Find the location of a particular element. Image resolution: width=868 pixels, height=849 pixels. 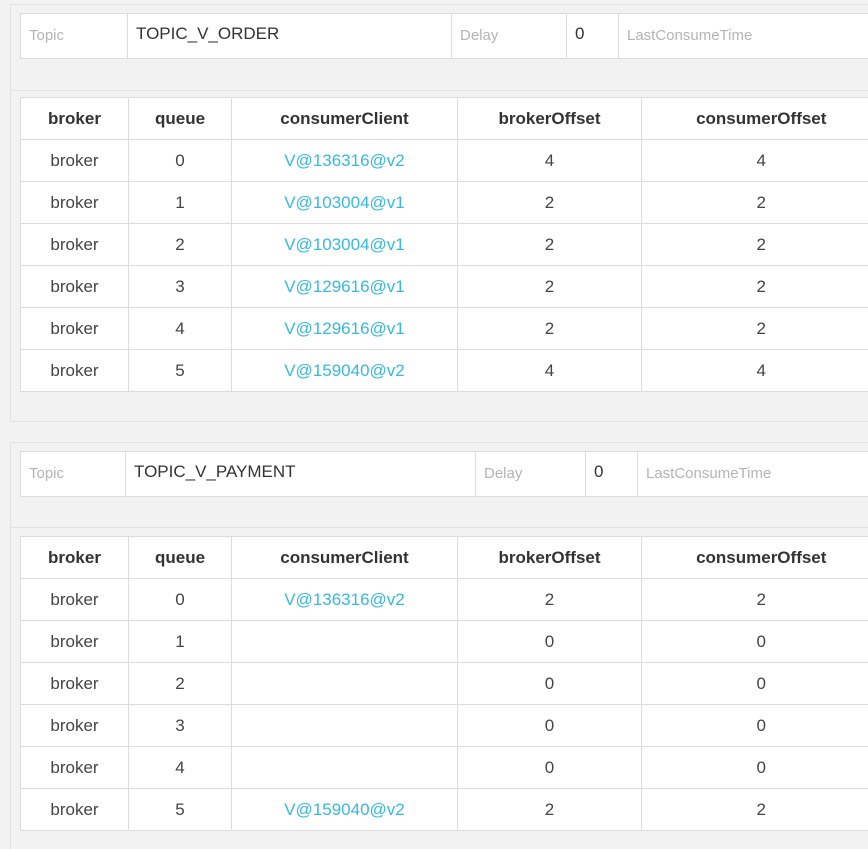

col-header-consumer-client: consumerClient is located at coordinates (344, 557).